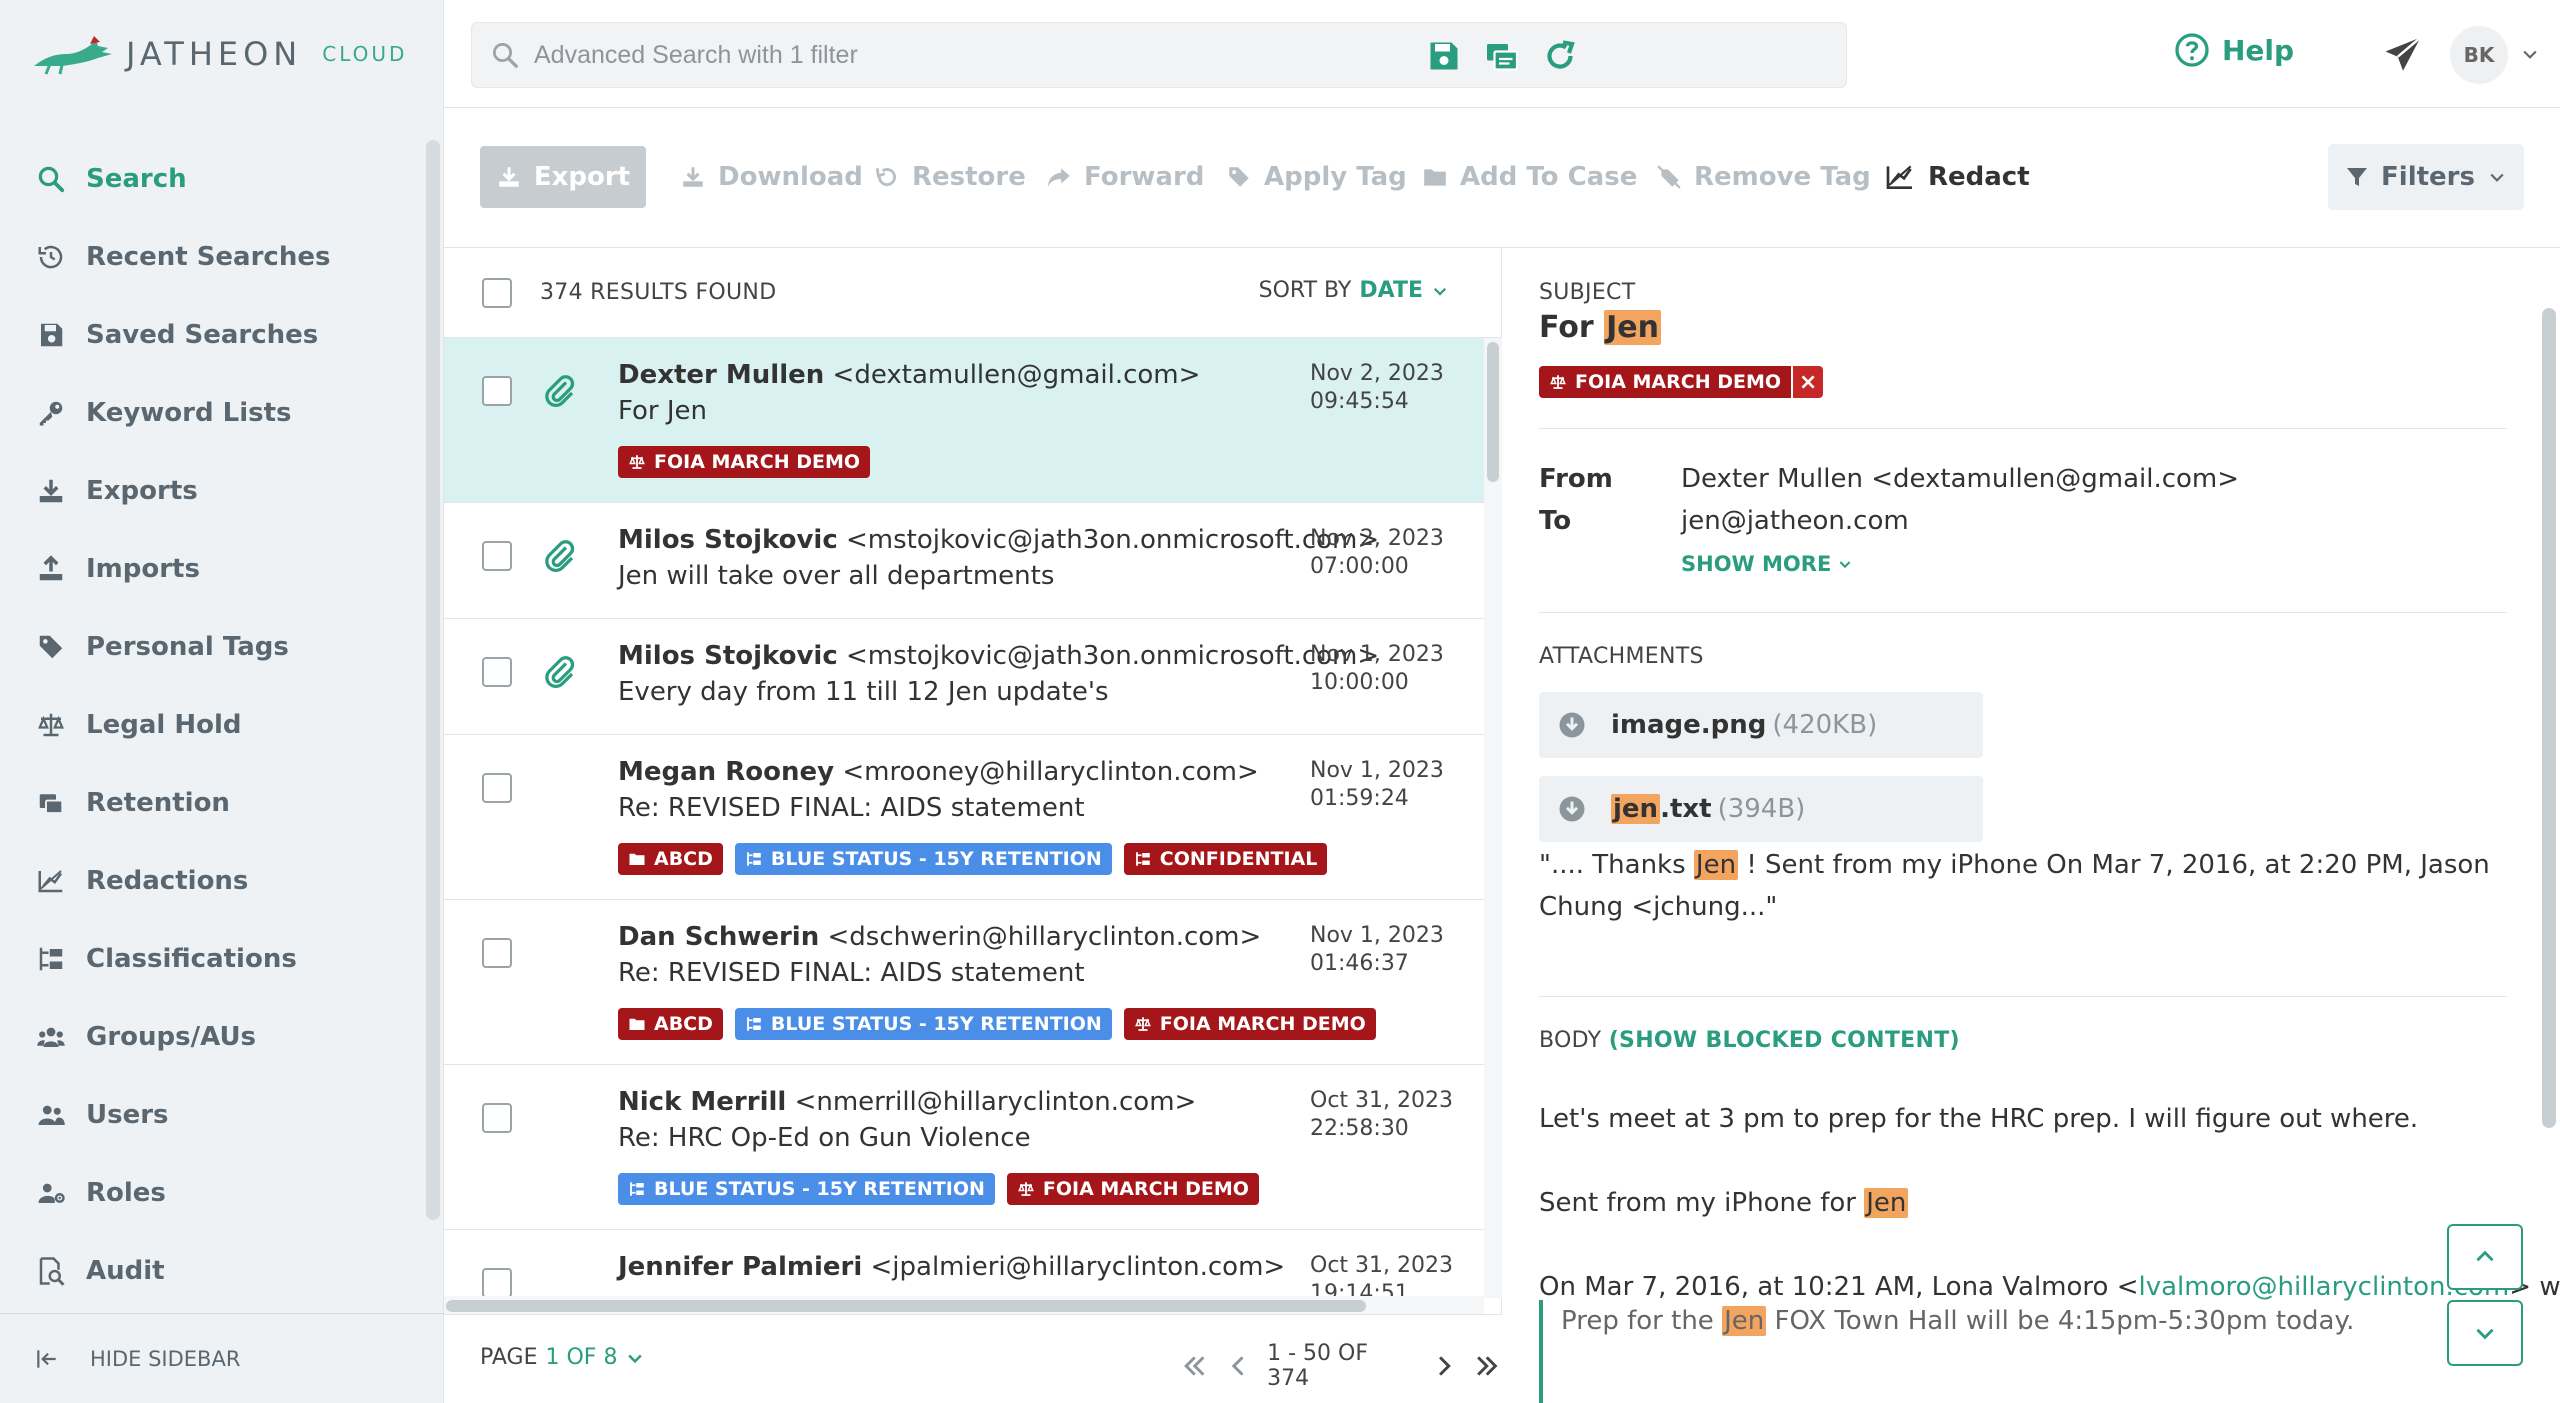  I want to click on remove-tag-close-icon: ×, so click(1808, 382).